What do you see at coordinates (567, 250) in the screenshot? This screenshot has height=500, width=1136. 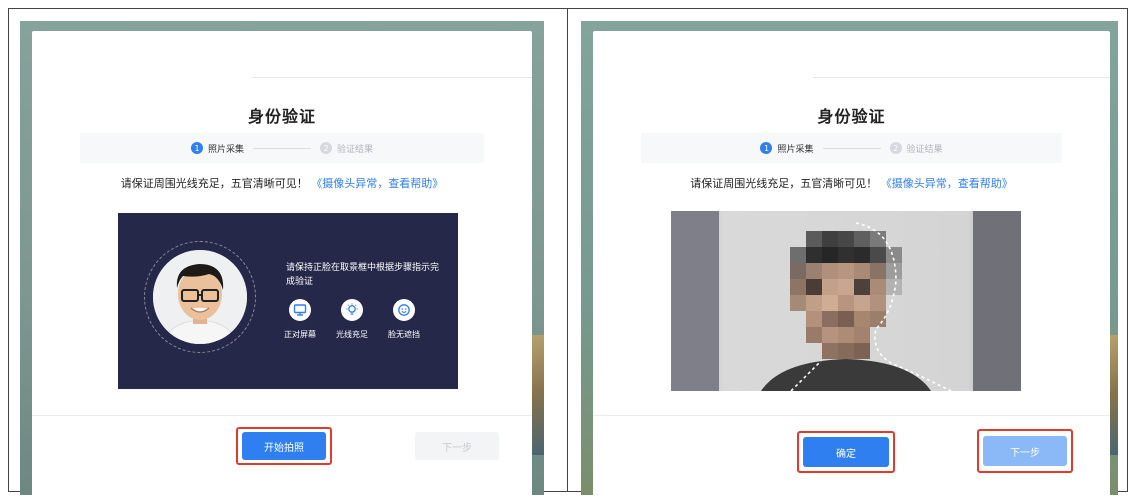 I see `frame-divider` at bounding box center [567, 250].